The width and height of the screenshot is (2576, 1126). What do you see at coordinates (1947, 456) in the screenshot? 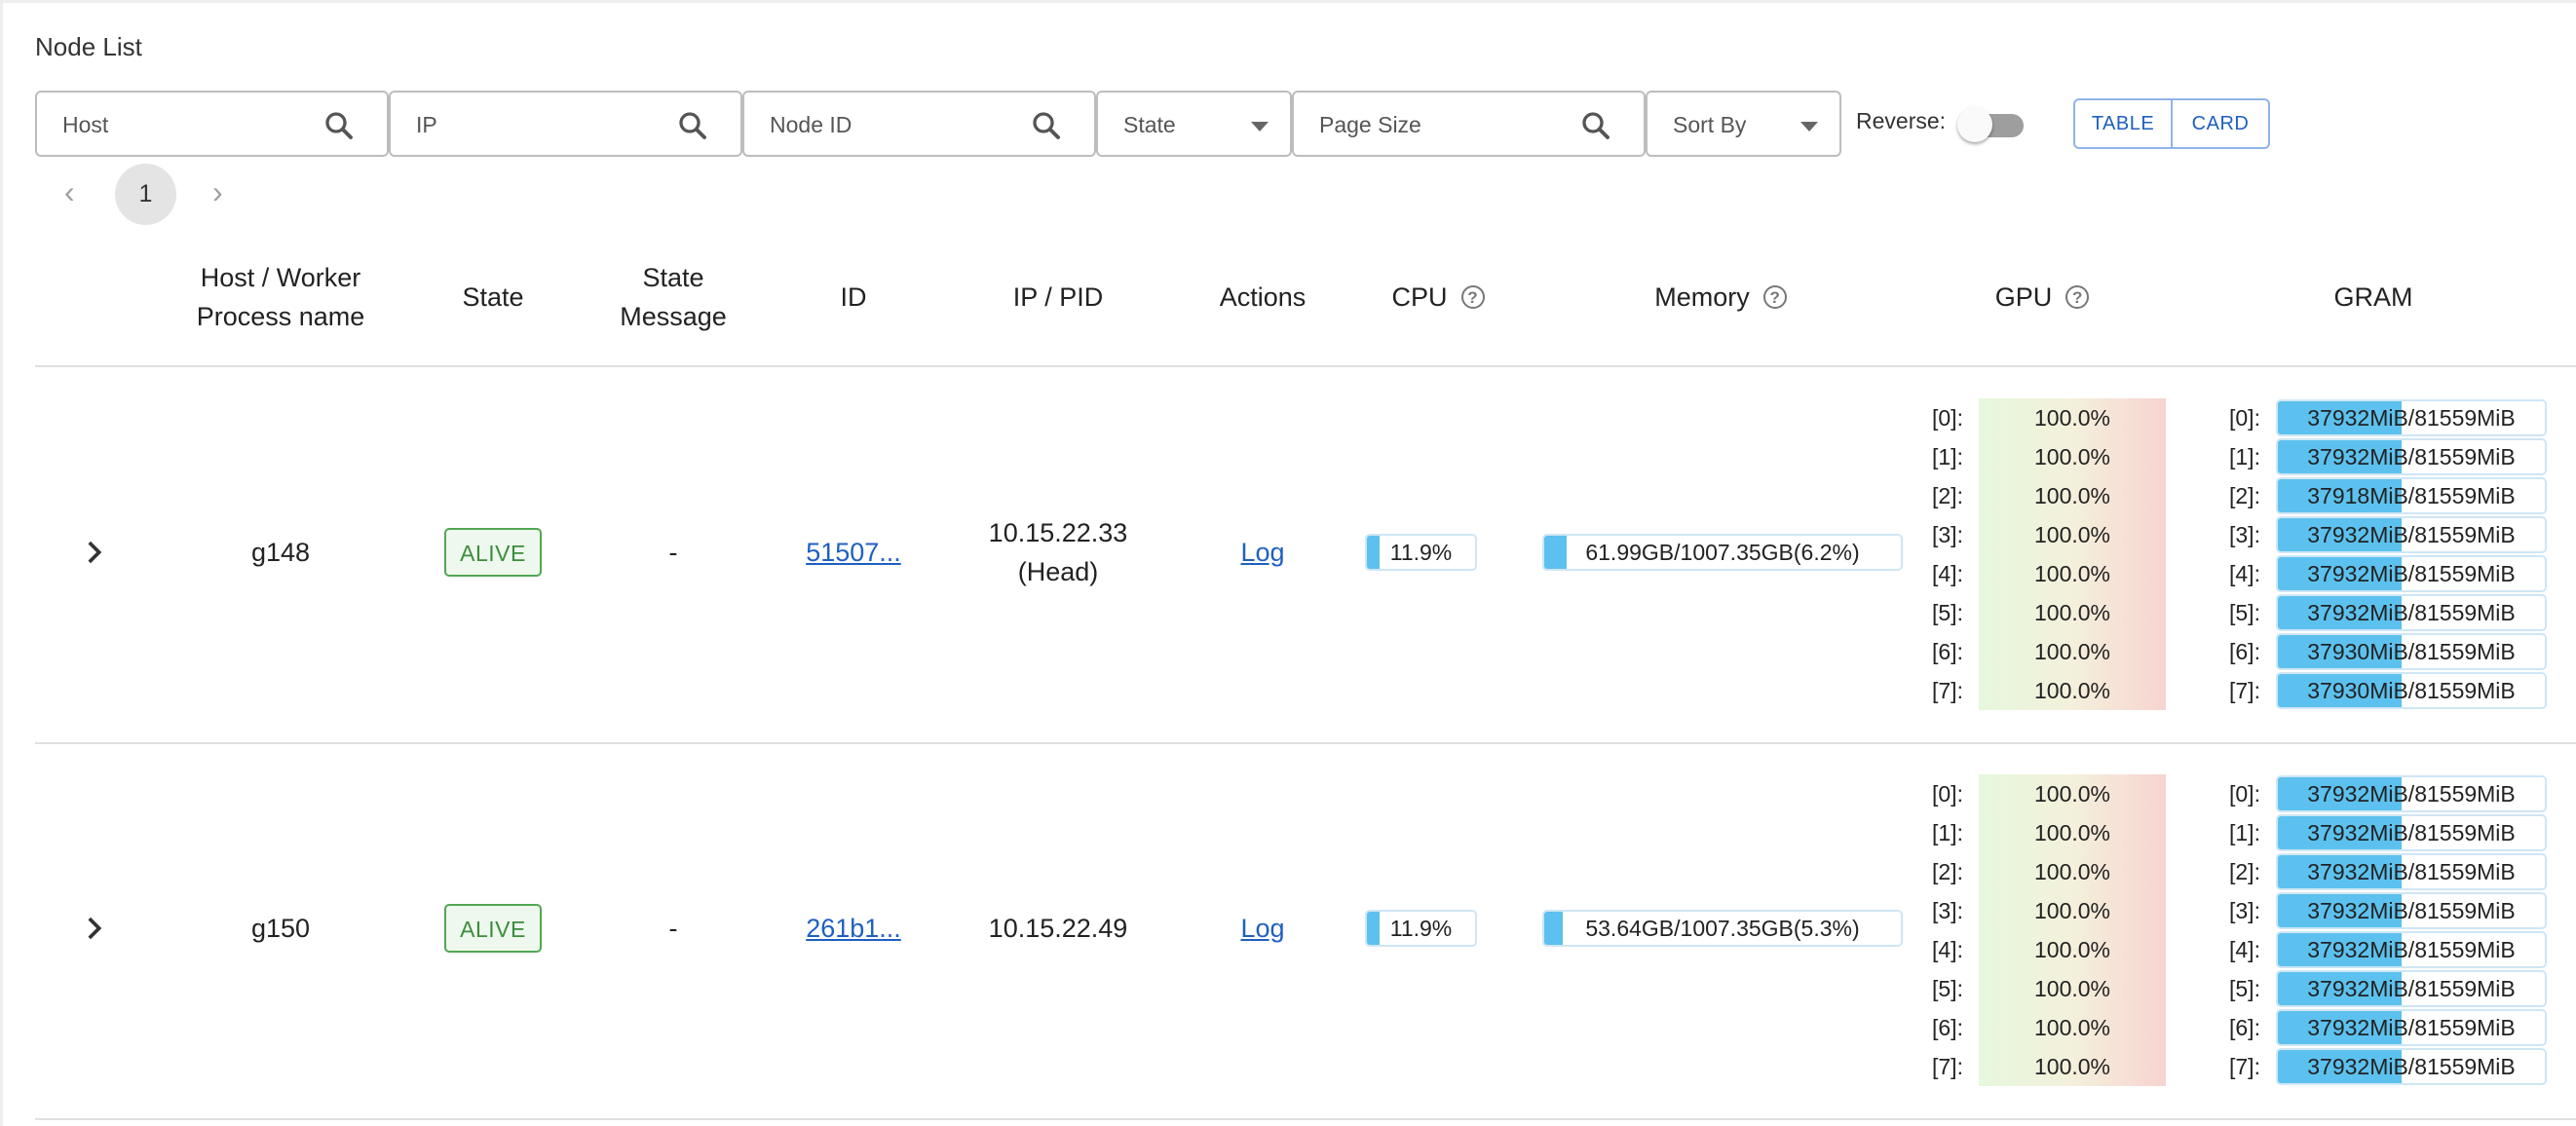
I see `gpu-index: [1]:` at bounding box center [1947, 456].